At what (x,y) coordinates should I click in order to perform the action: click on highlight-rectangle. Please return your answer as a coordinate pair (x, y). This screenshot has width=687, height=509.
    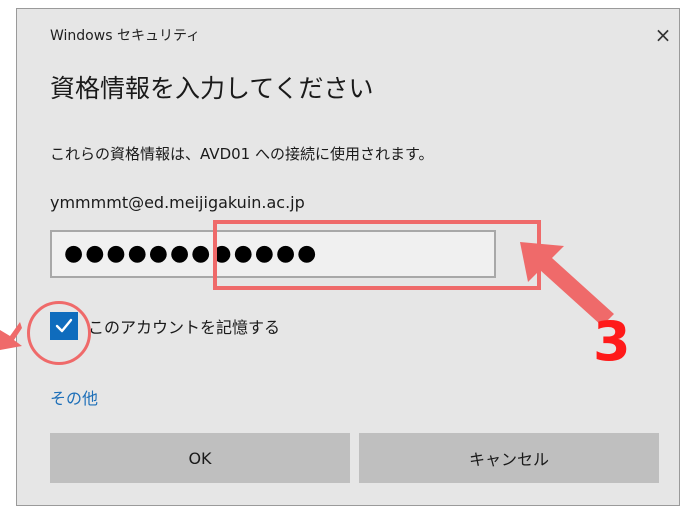
    Looking at the image, I should click on (377, 255).